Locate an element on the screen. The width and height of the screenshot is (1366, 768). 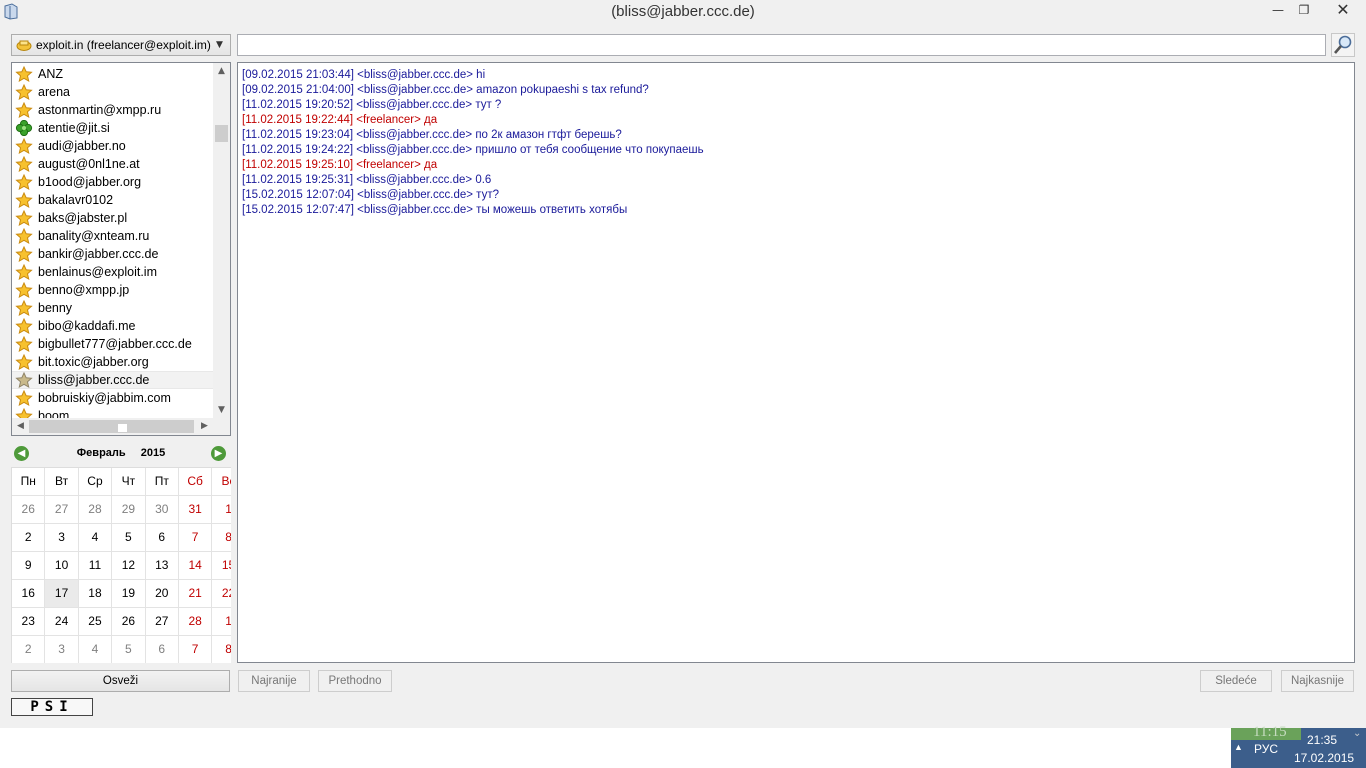
calendar-day: 15 is located at coordinates (221, 566).